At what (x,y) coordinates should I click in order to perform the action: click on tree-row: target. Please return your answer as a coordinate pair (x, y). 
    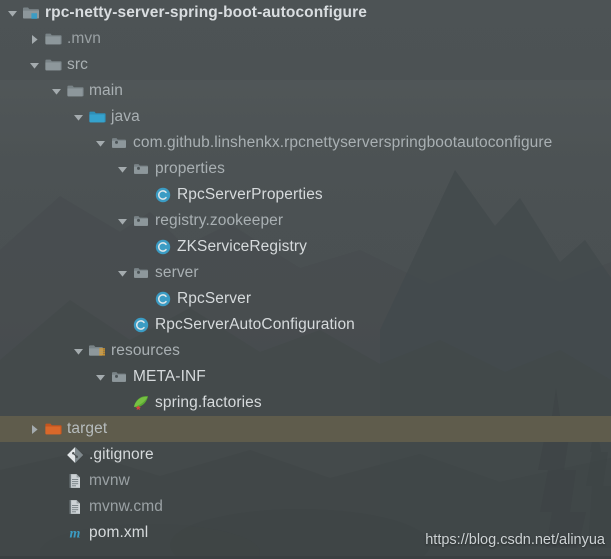
    Looking at the image, I should click on (305, 429).